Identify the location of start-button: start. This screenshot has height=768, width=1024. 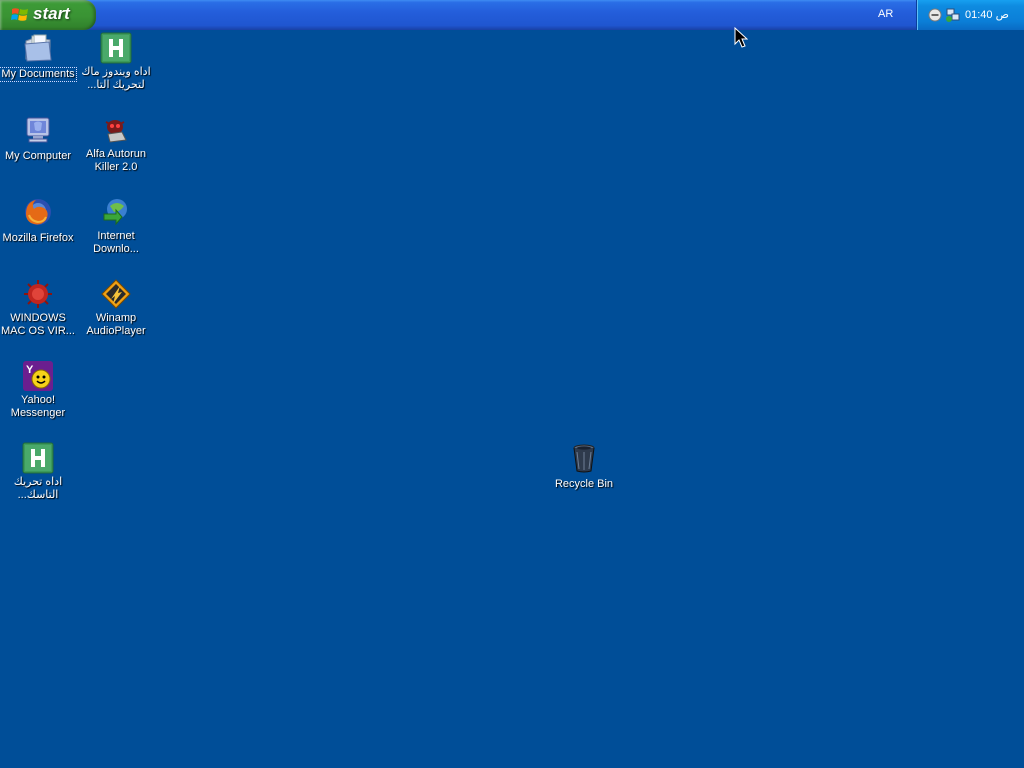
(48, 15).